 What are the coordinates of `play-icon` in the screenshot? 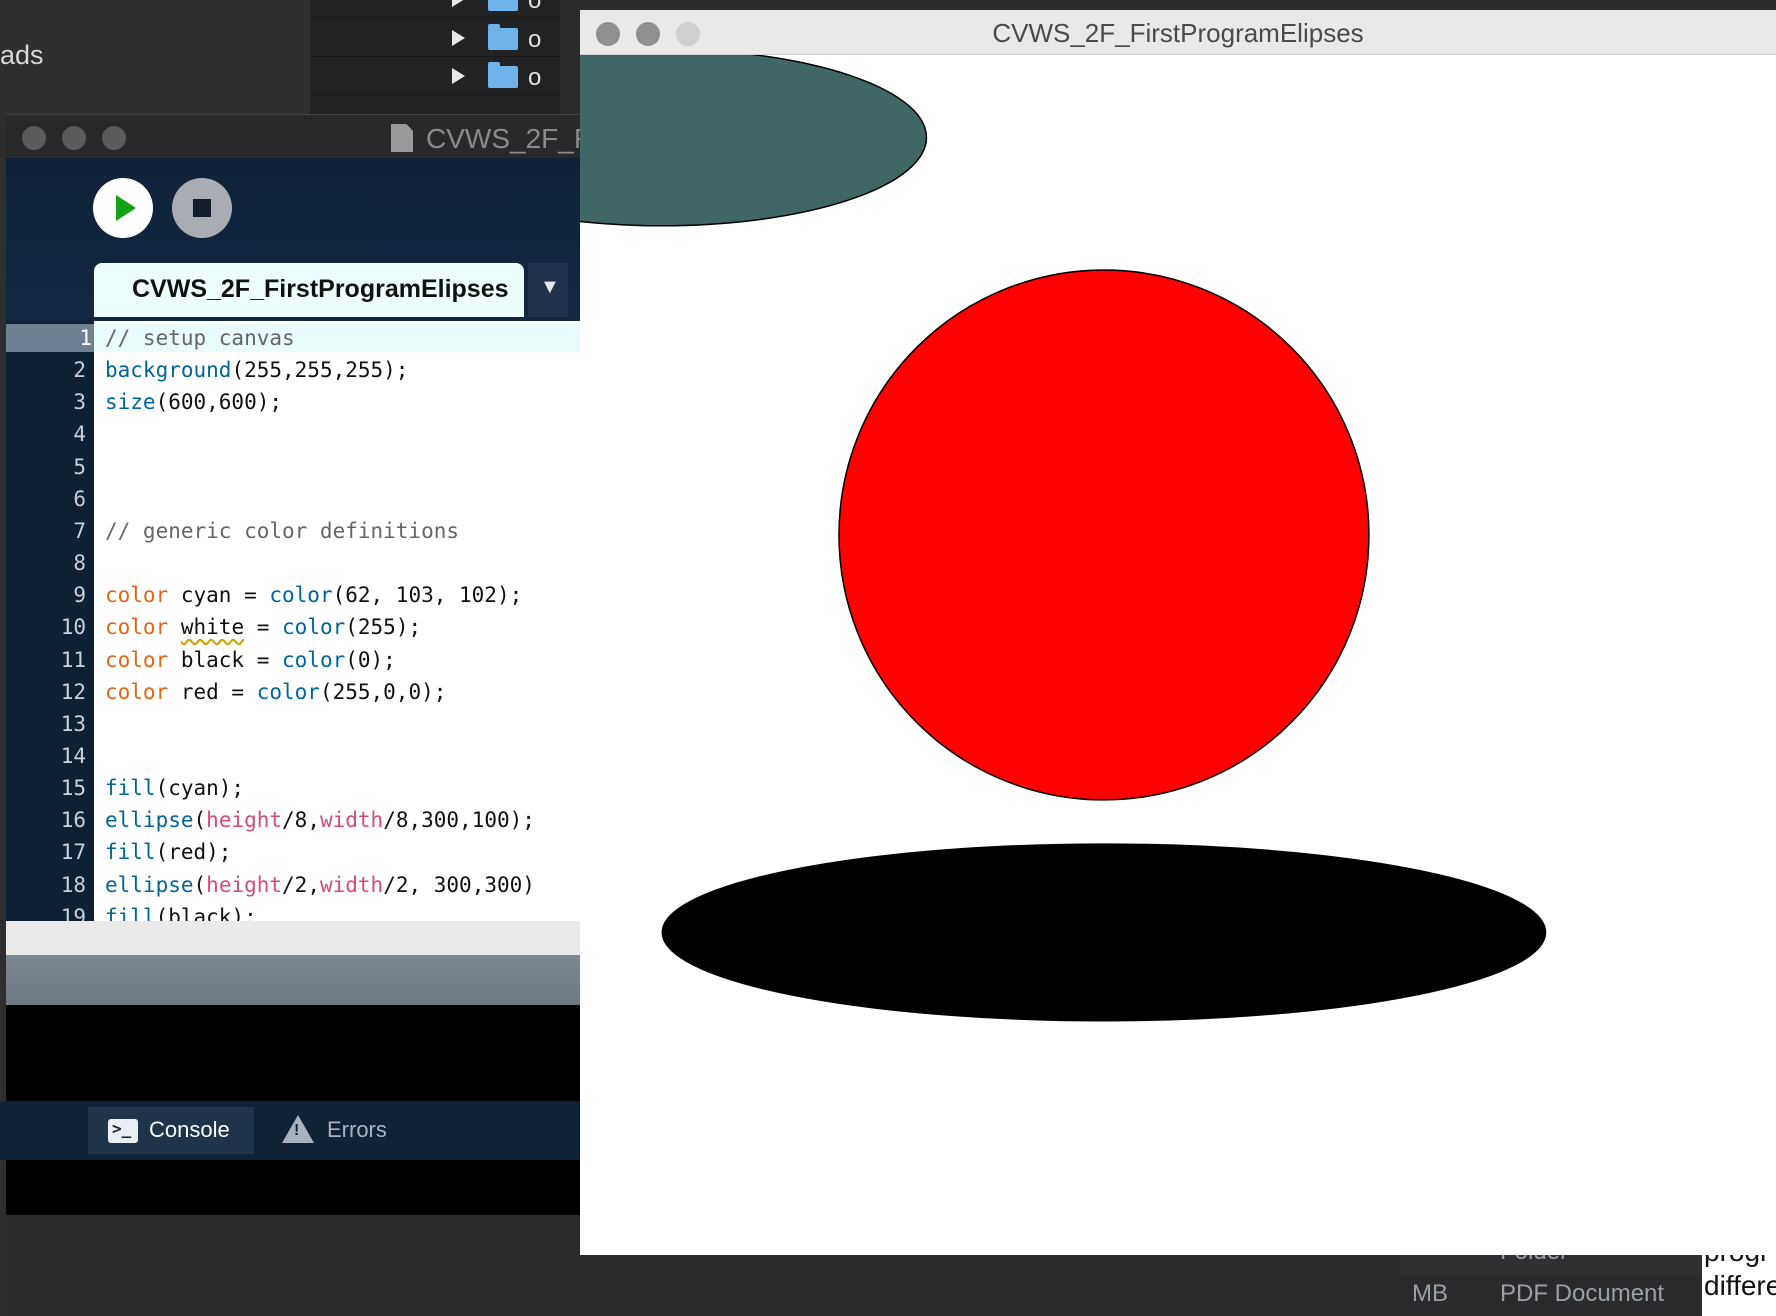 It's located at (126, 208).